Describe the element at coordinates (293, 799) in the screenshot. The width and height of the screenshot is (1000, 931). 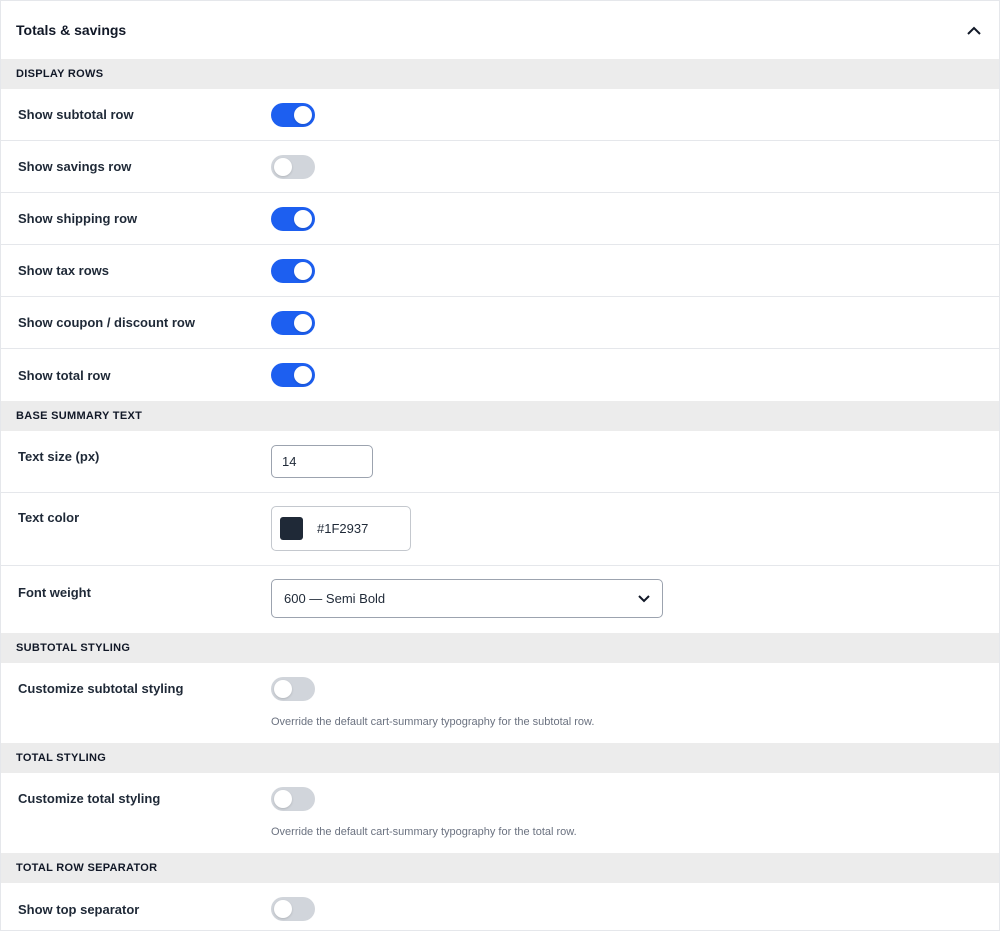
I see `customize-total-toggle` at that location.